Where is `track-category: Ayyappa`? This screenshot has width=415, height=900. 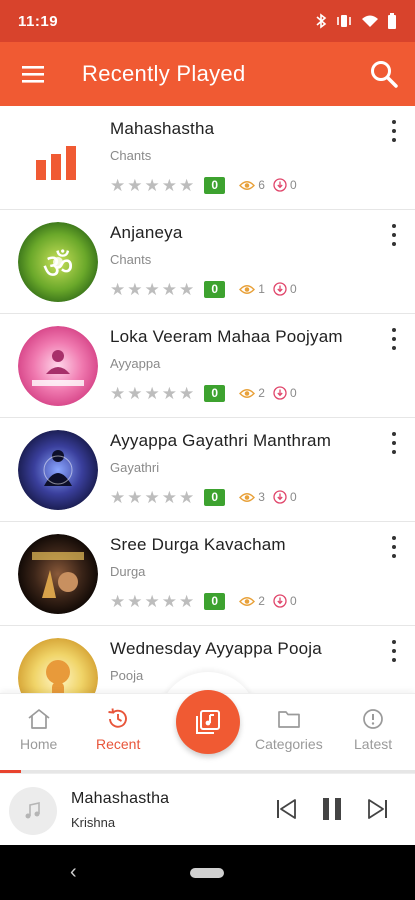
track-category: Ayyappa is located at coordinates (135, 363).